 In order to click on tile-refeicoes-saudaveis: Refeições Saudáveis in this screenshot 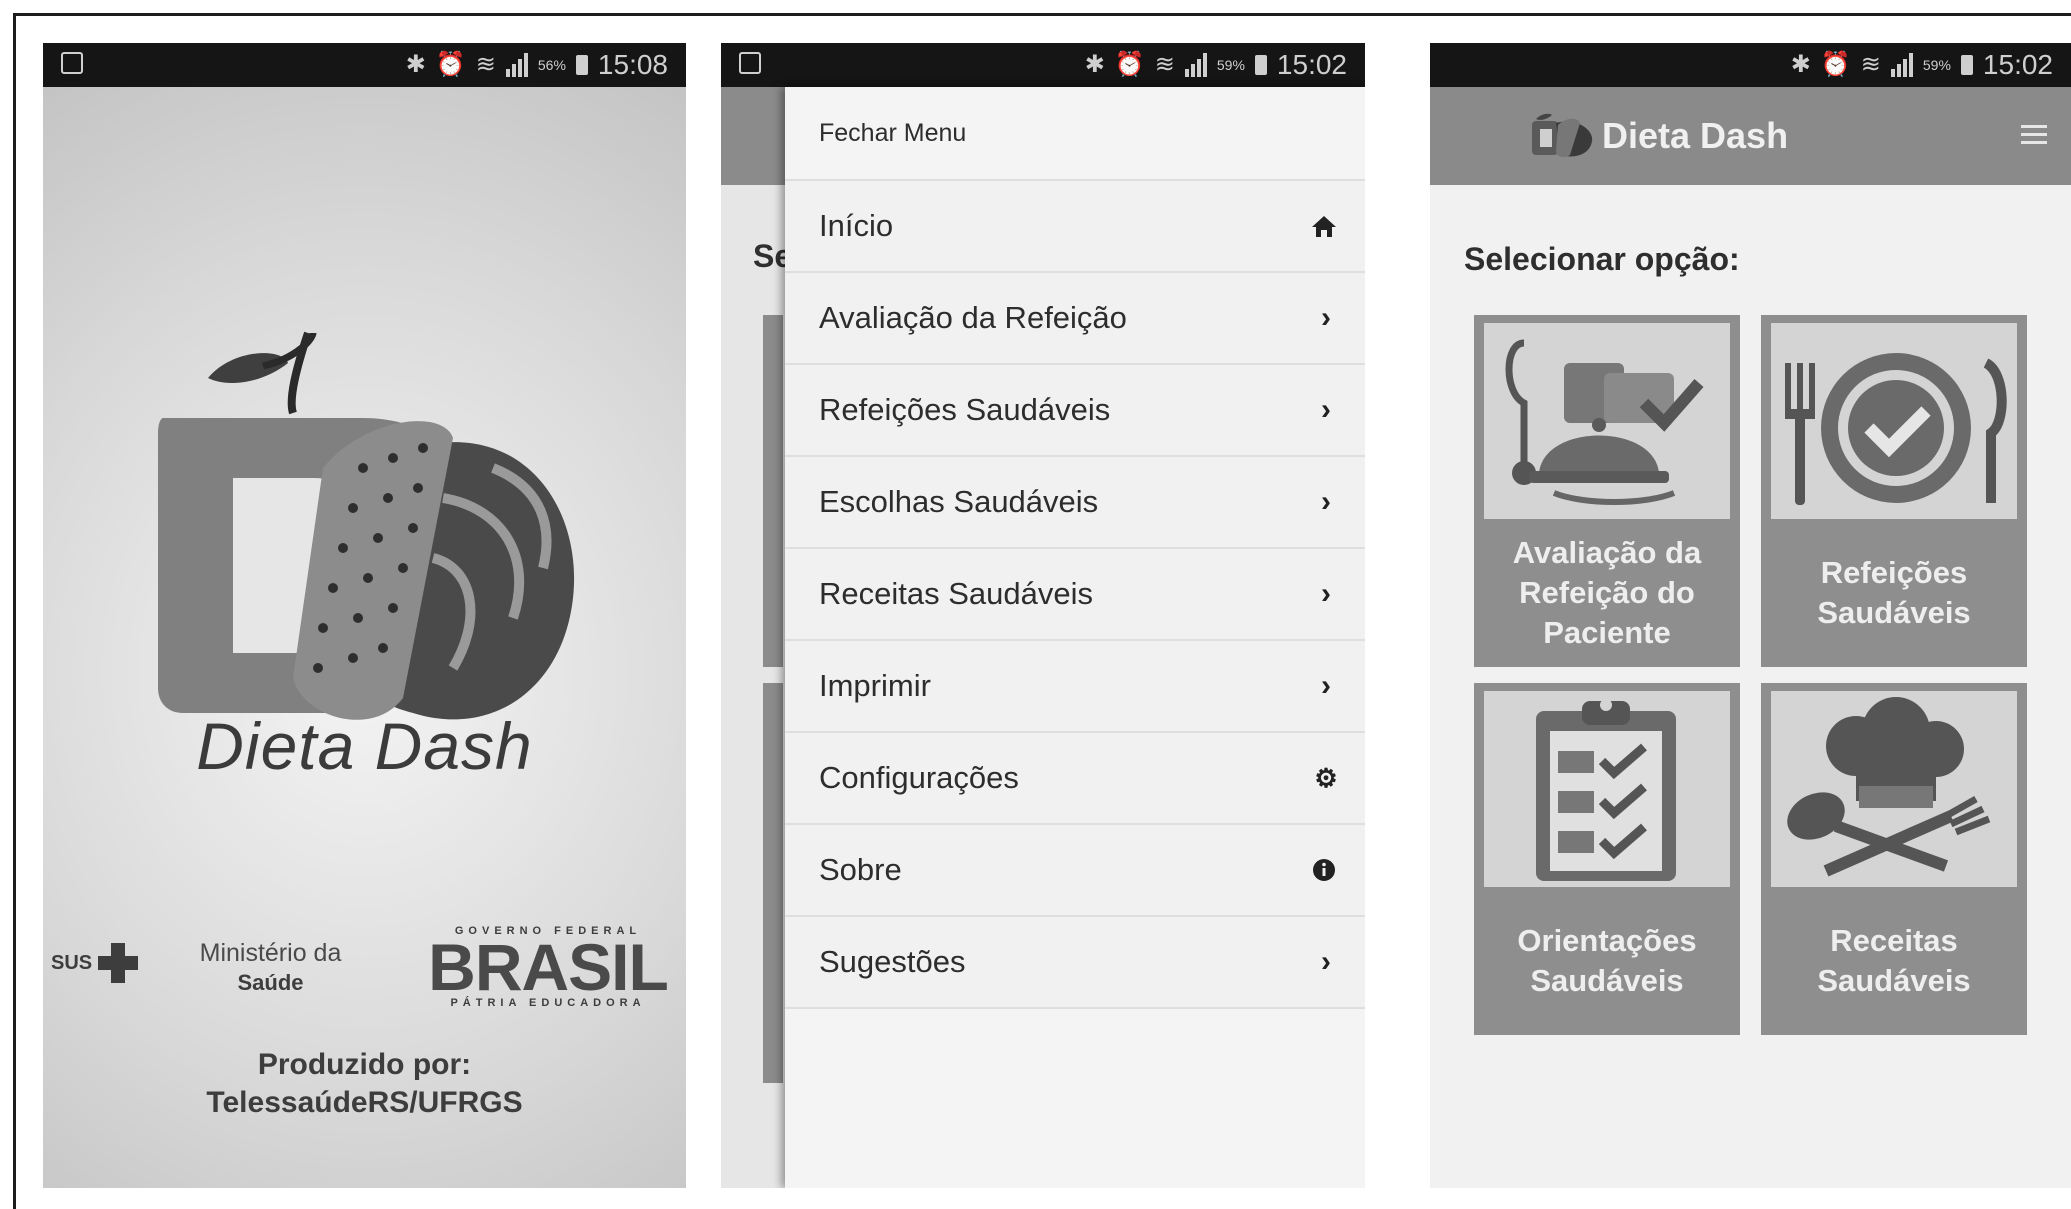, I will do `click(1894, 491)`.